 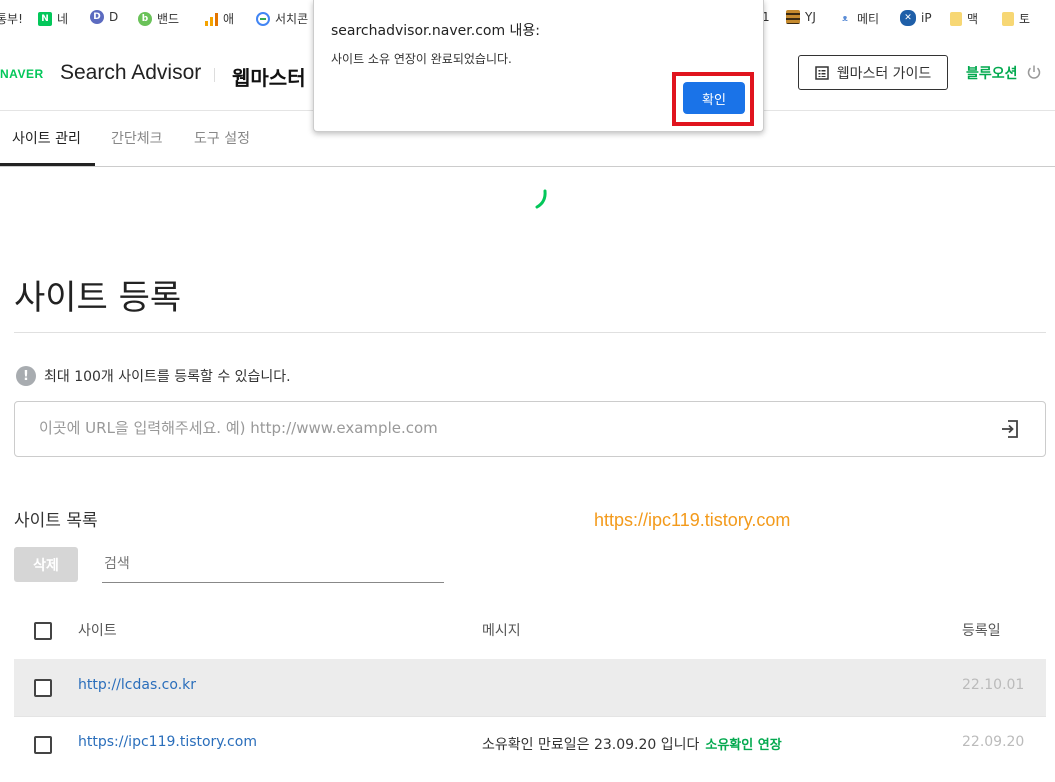 What do you see at coordinates (158, 18) in the screenshot?
I see `bookmark-item: b 밴드` at bounding box center [158, 18].